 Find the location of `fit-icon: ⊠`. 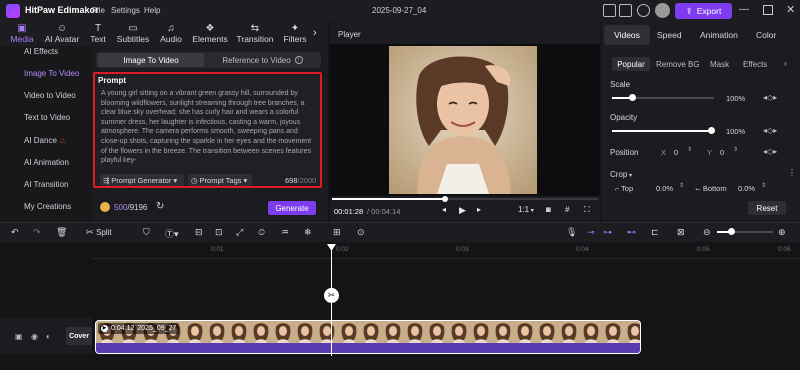

fit-icon: ⊠ is located at coordinates (681, 232).